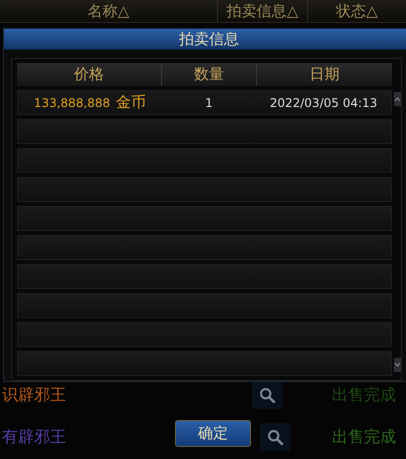 The width and height of the screenshot is (406, 459). I want to click on column-header: 数量, so click(209, 74).